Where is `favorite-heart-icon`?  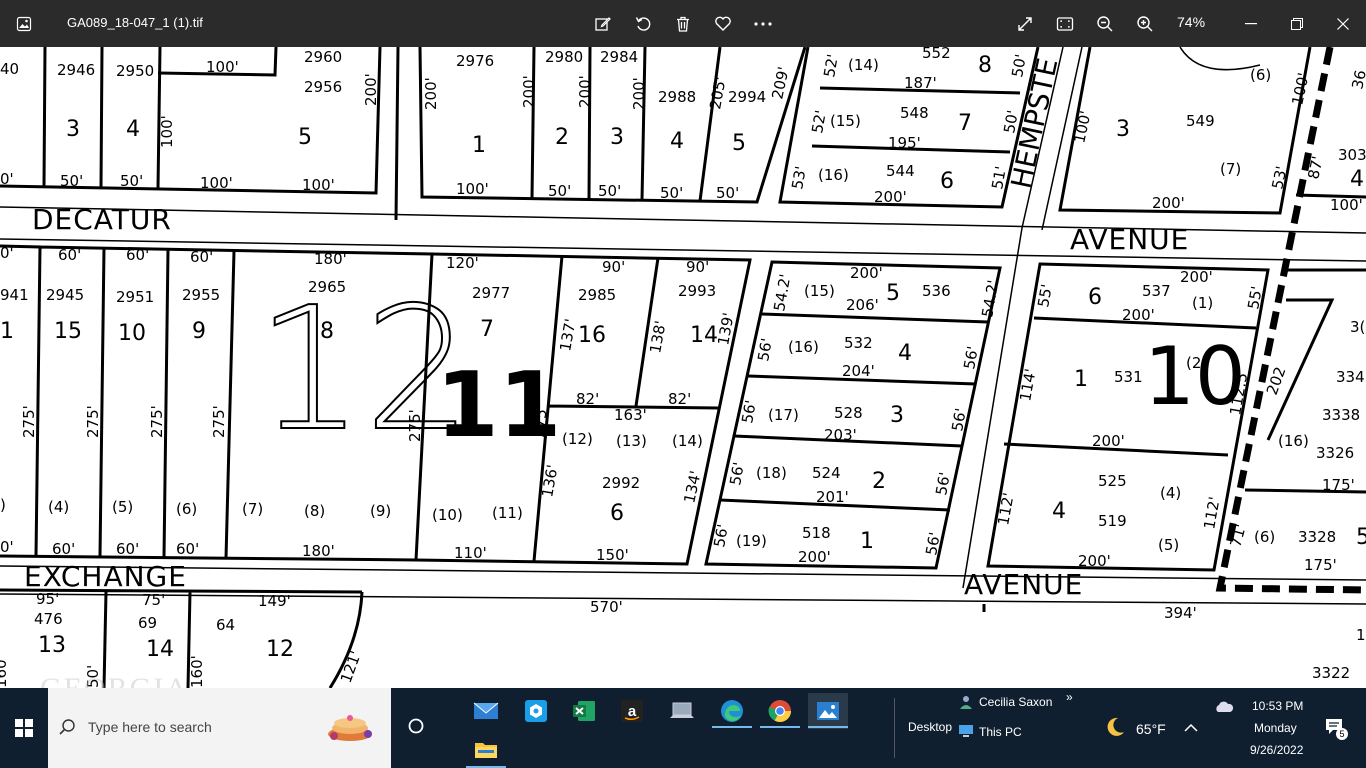
favorite-heart-icon is located at coordinates (723, 23).